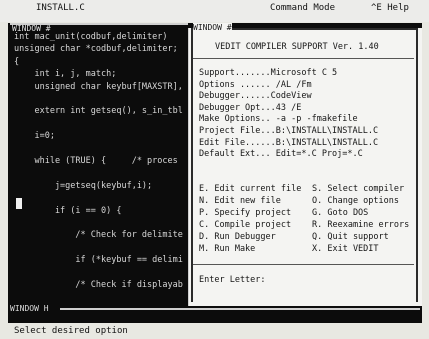 This screenshot has width=429, height=339. What do you see at coordinates (355, 201) in the screenshot?
I see `menu-option: O. Change options` at bounding box center [355, 201].